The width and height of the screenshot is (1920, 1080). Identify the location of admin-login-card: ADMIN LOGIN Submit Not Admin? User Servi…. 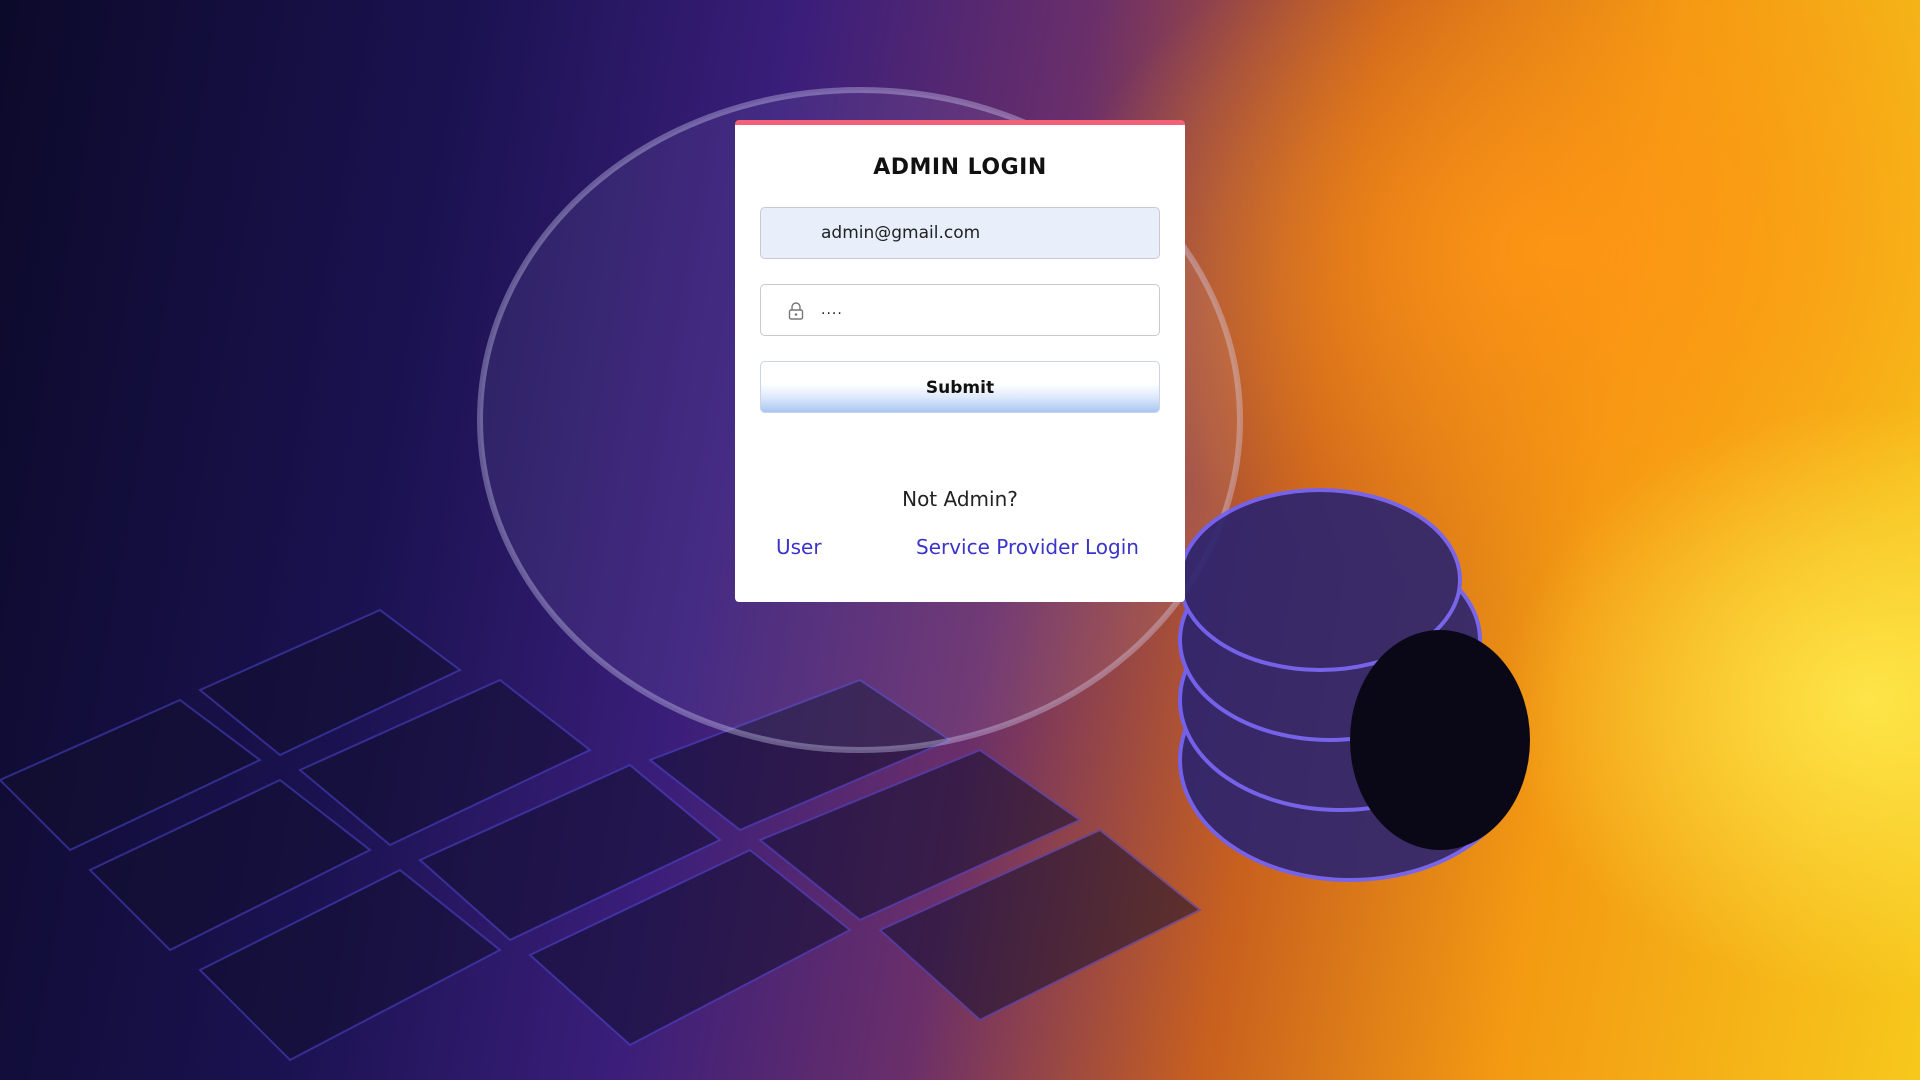
(960, 361).